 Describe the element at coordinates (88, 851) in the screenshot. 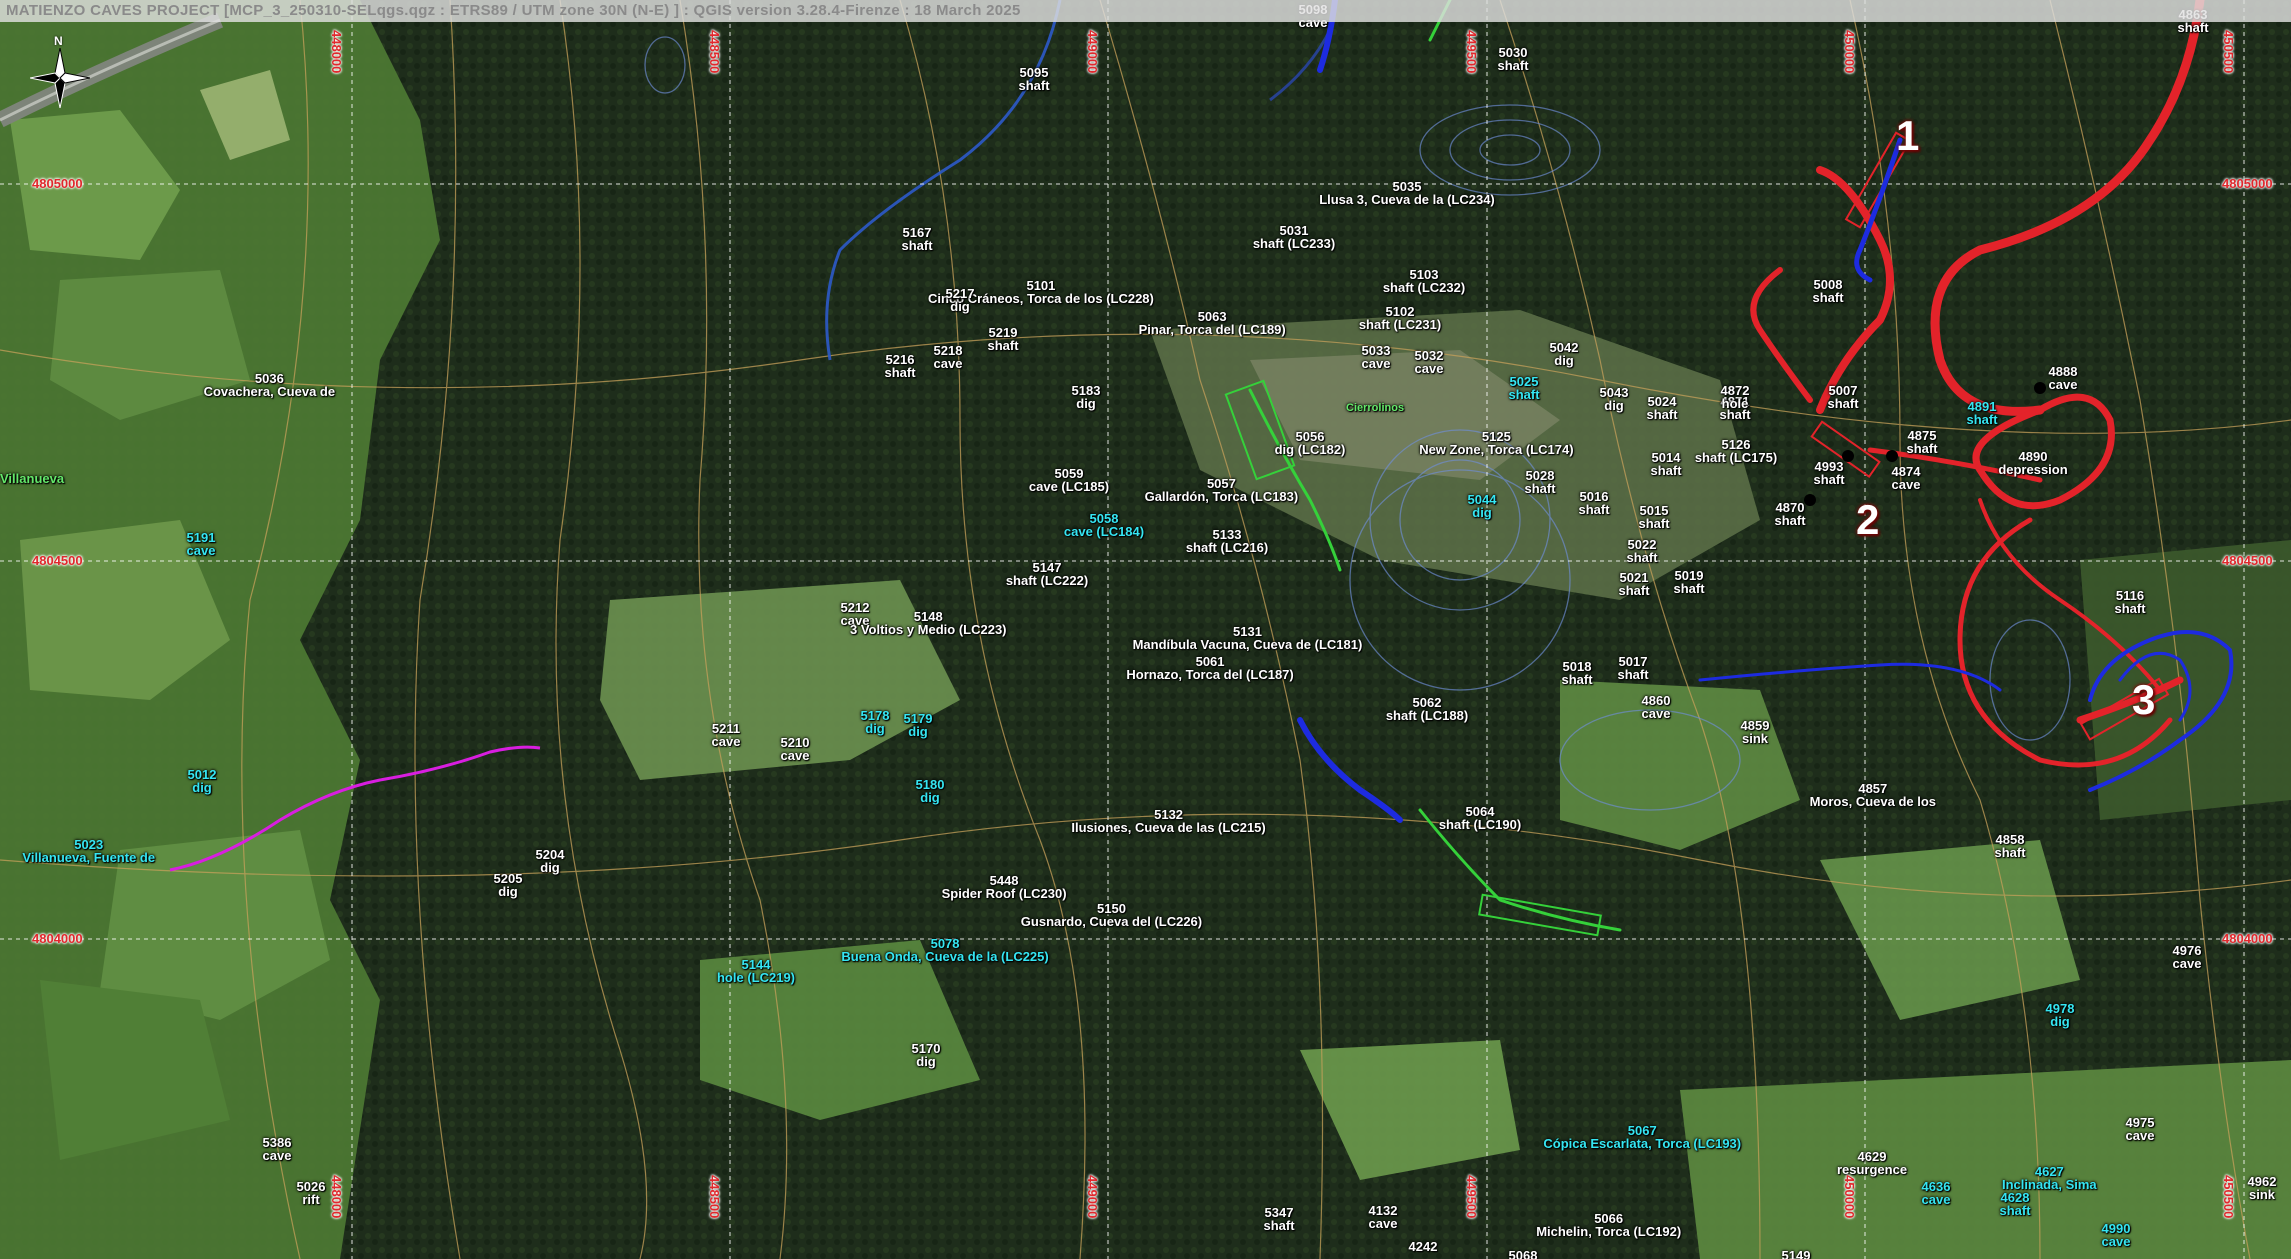

I see `site-label: 5023 Villanueva, Fuente de` at that location.